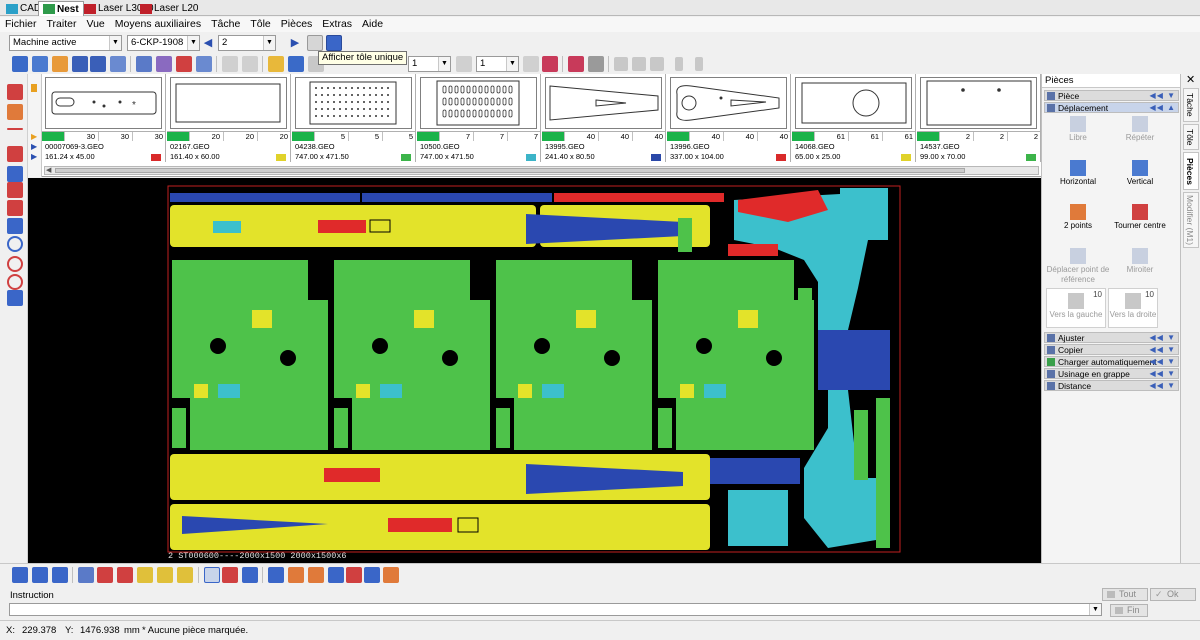 Image resolution: width=1200 pixels, height=640 pixels. I want to click on sheet-select: 6-CKP-1908 ▼, so click(163, 43).